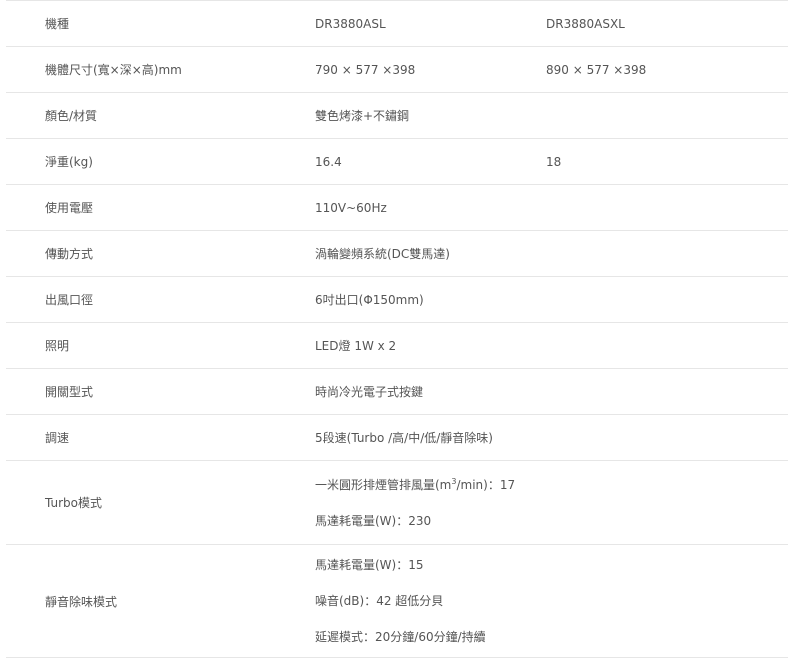 This screenshot has height=670, width=790. Describe the element at coordinates (369, 565) in the screenshot. I see `quiet-power: 馬達耗電量(W)：15` at that location.